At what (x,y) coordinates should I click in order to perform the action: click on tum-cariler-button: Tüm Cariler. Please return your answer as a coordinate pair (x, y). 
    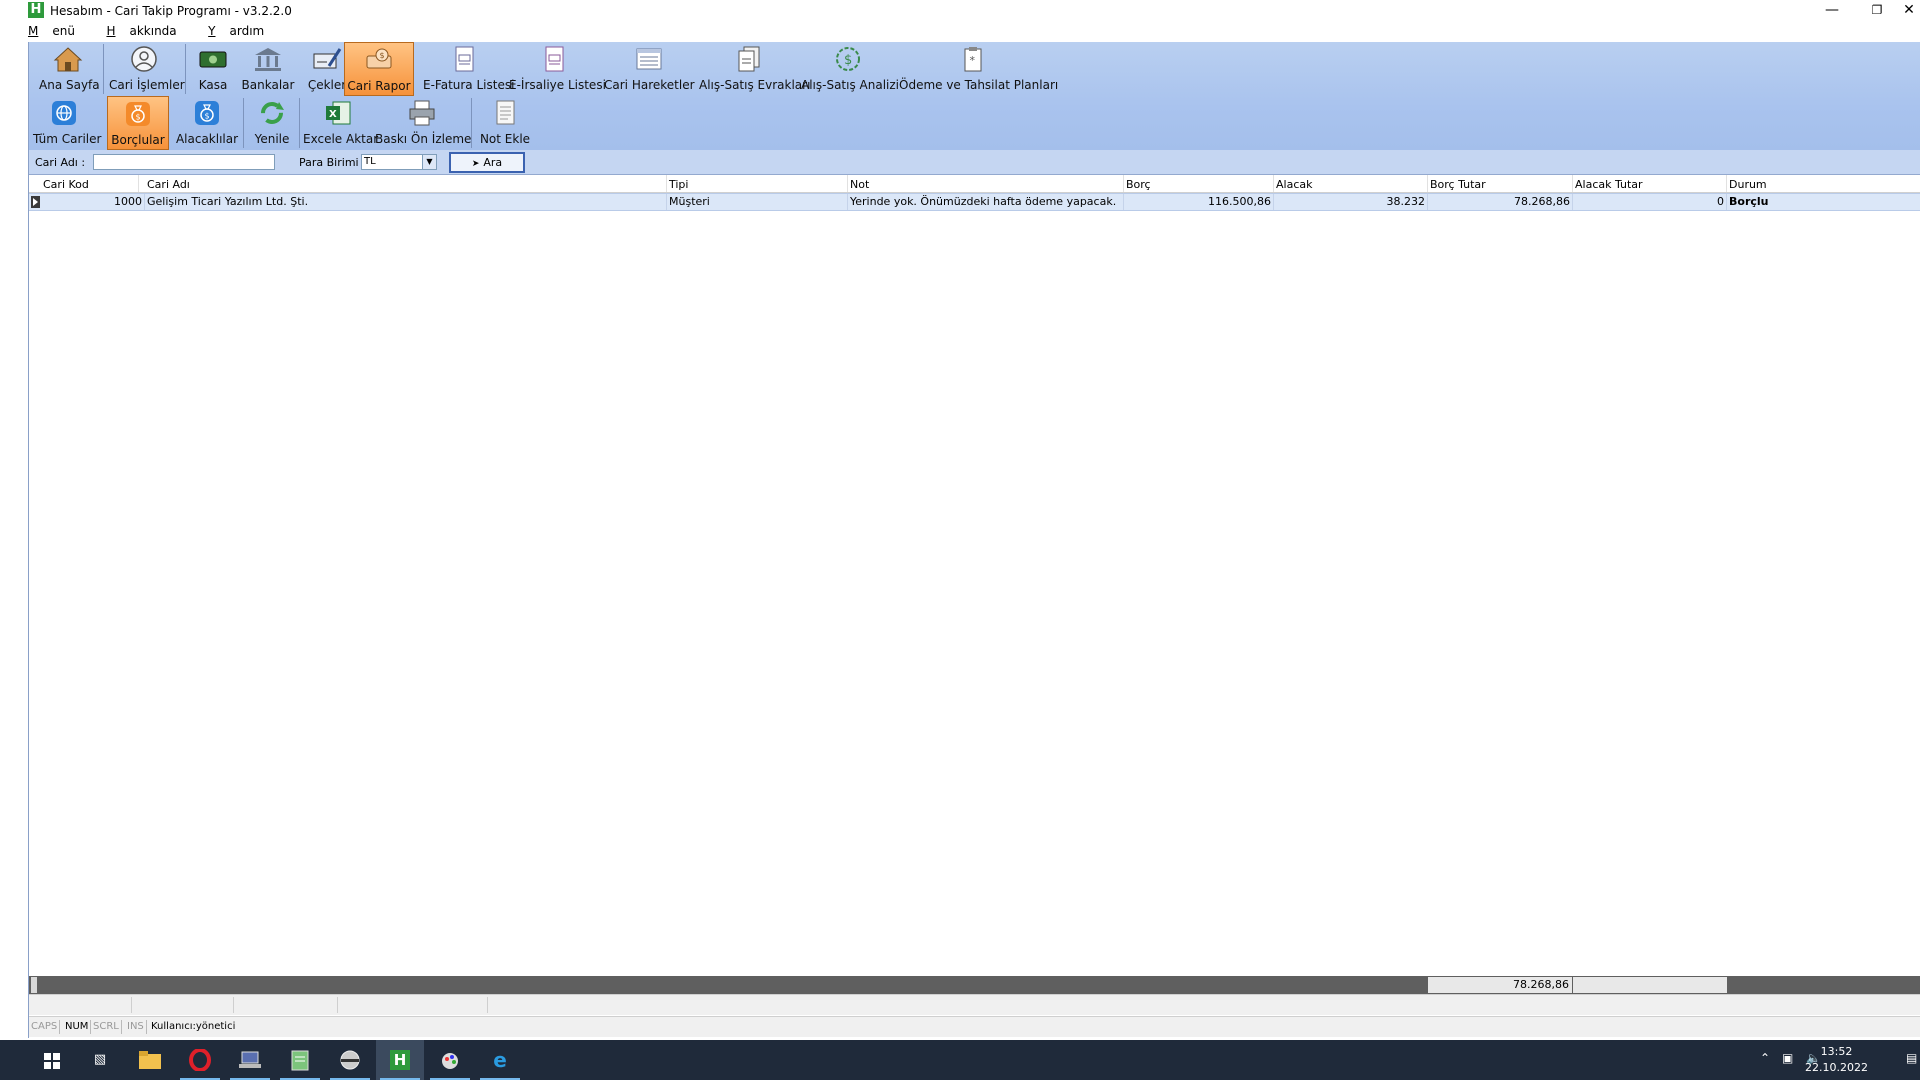
    Looking at the image, I should click on (67, 122).